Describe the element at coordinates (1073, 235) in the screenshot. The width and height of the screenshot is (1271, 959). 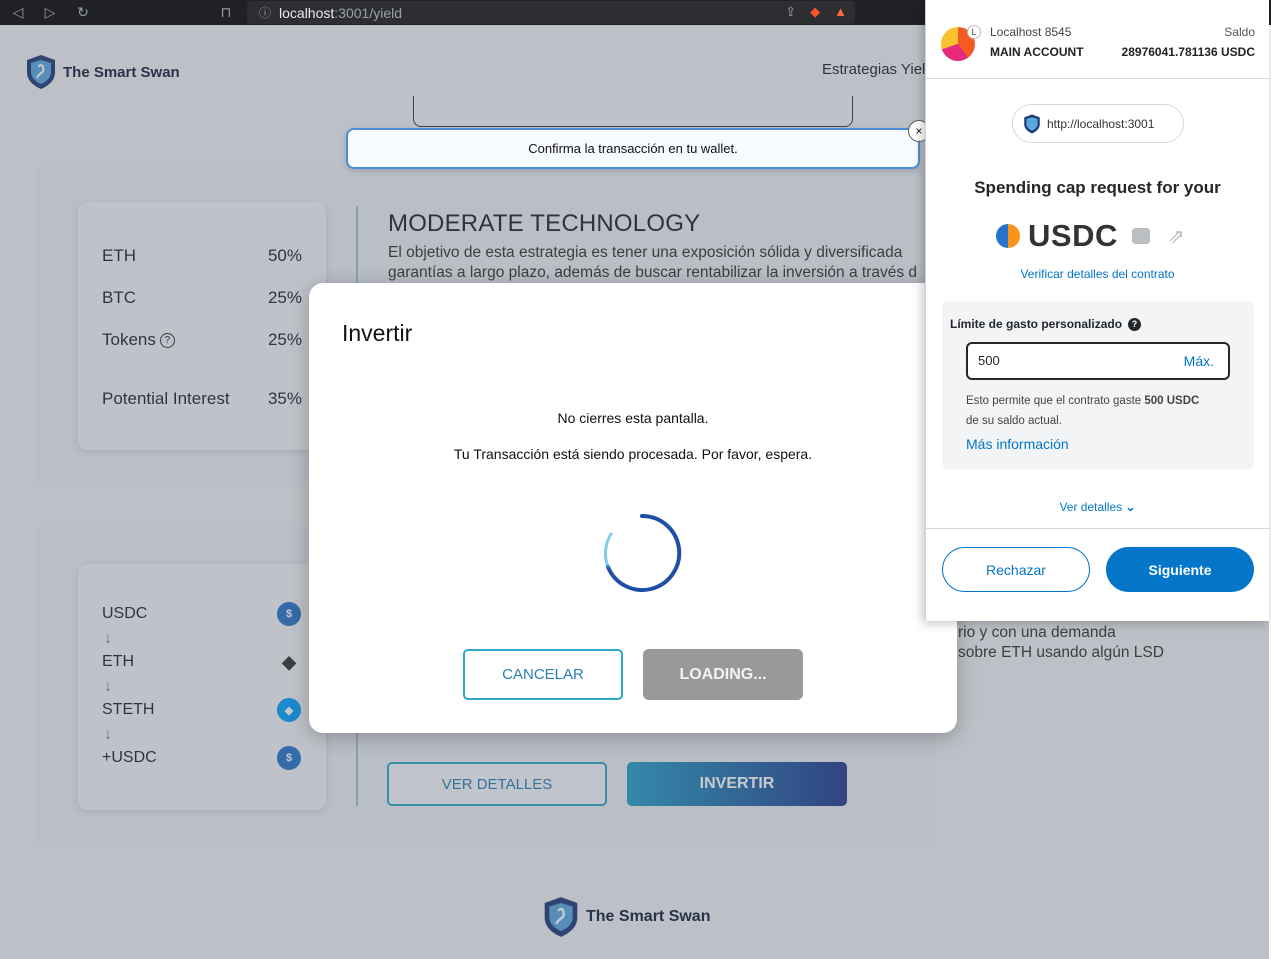
I see `token-symbol: USDC` at that location.